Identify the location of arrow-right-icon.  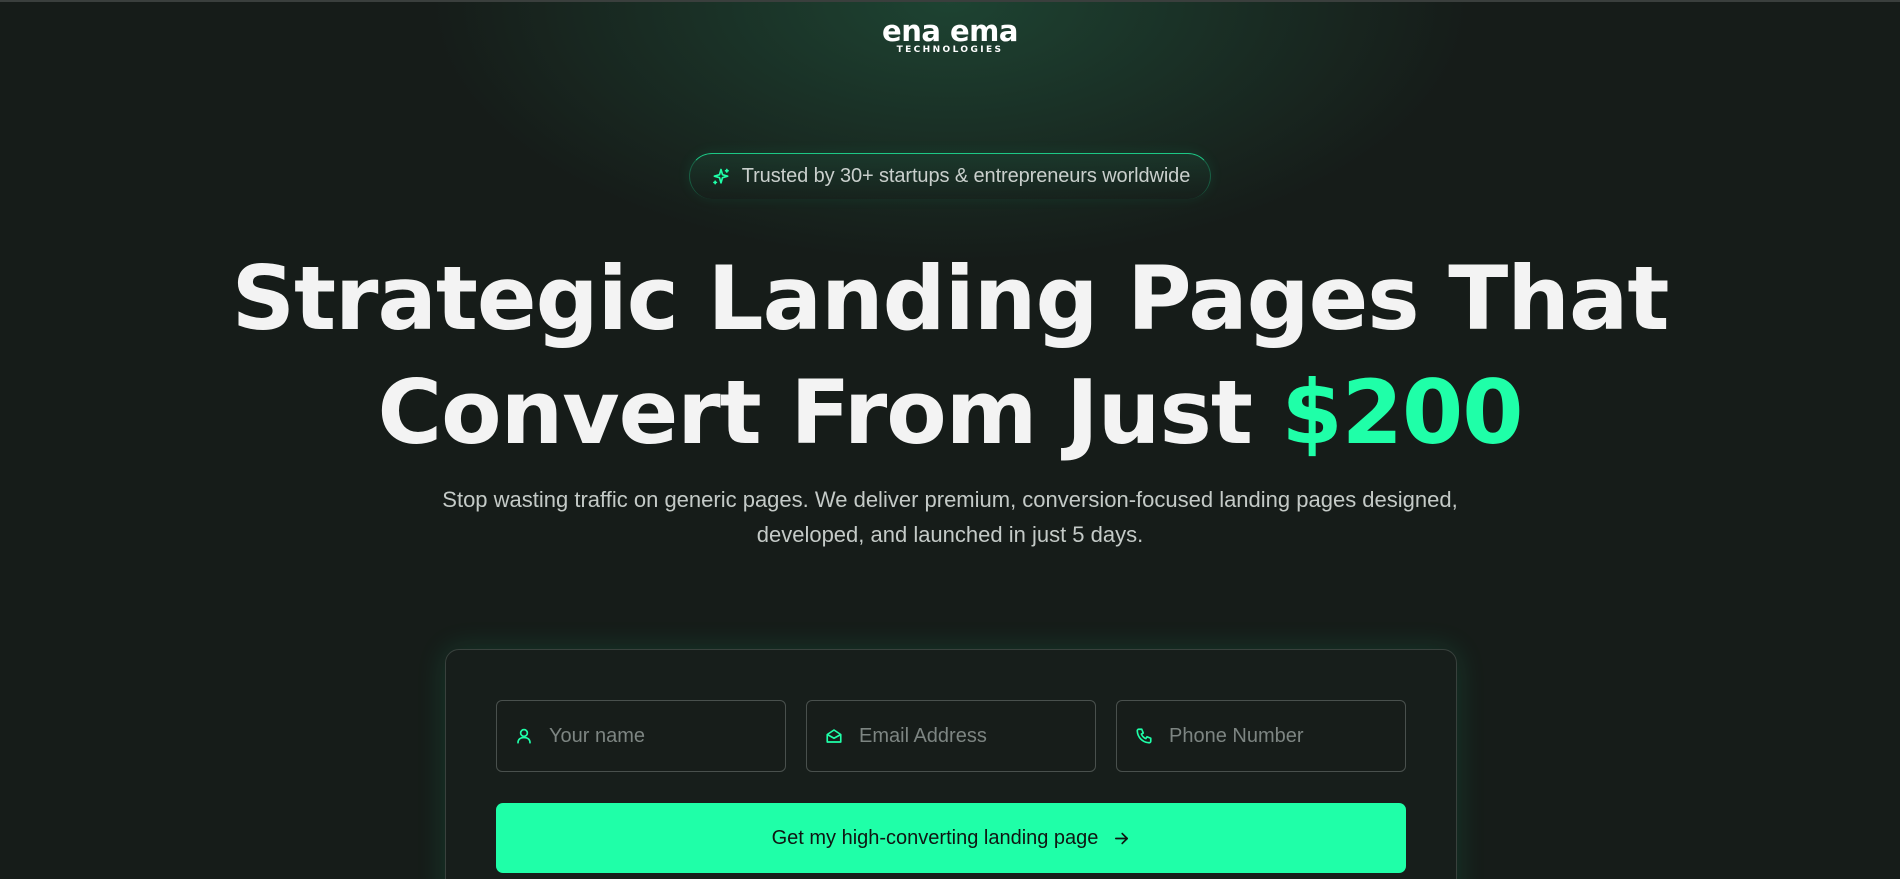
(1121, 838).